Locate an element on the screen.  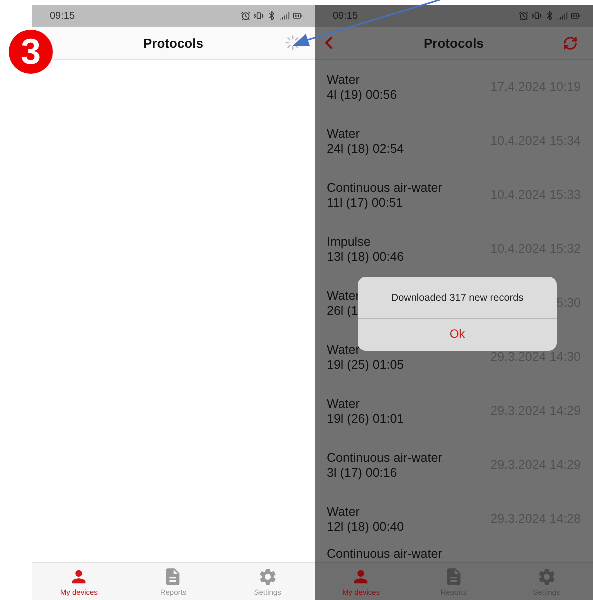
record-title: Impulse is located at coordinates (349, 241).